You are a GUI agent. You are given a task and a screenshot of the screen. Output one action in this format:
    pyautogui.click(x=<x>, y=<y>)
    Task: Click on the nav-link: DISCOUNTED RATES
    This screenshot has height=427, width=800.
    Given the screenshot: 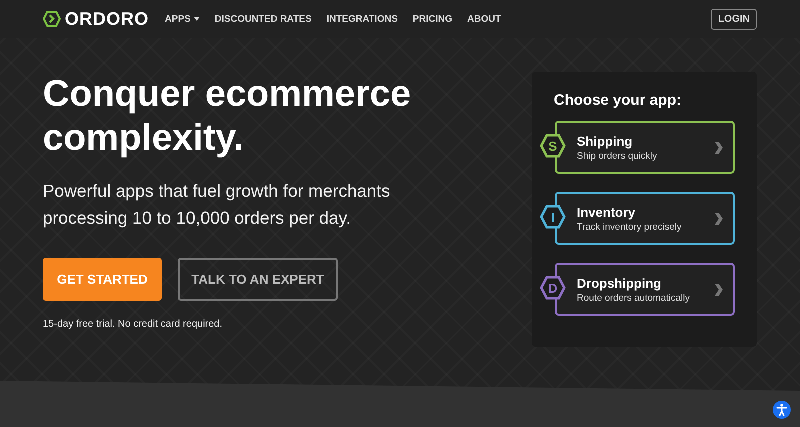 What is the action you would take?
    pyautogui.click(x=263, y=19)
    